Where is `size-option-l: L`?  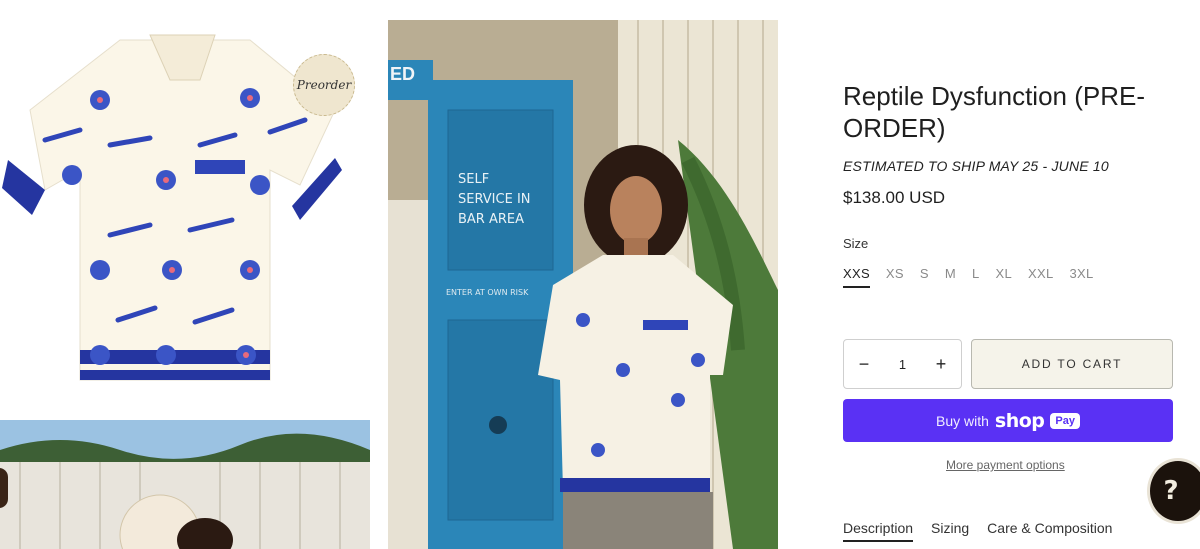 size-option-l: L is located at coordinates (976, 277).